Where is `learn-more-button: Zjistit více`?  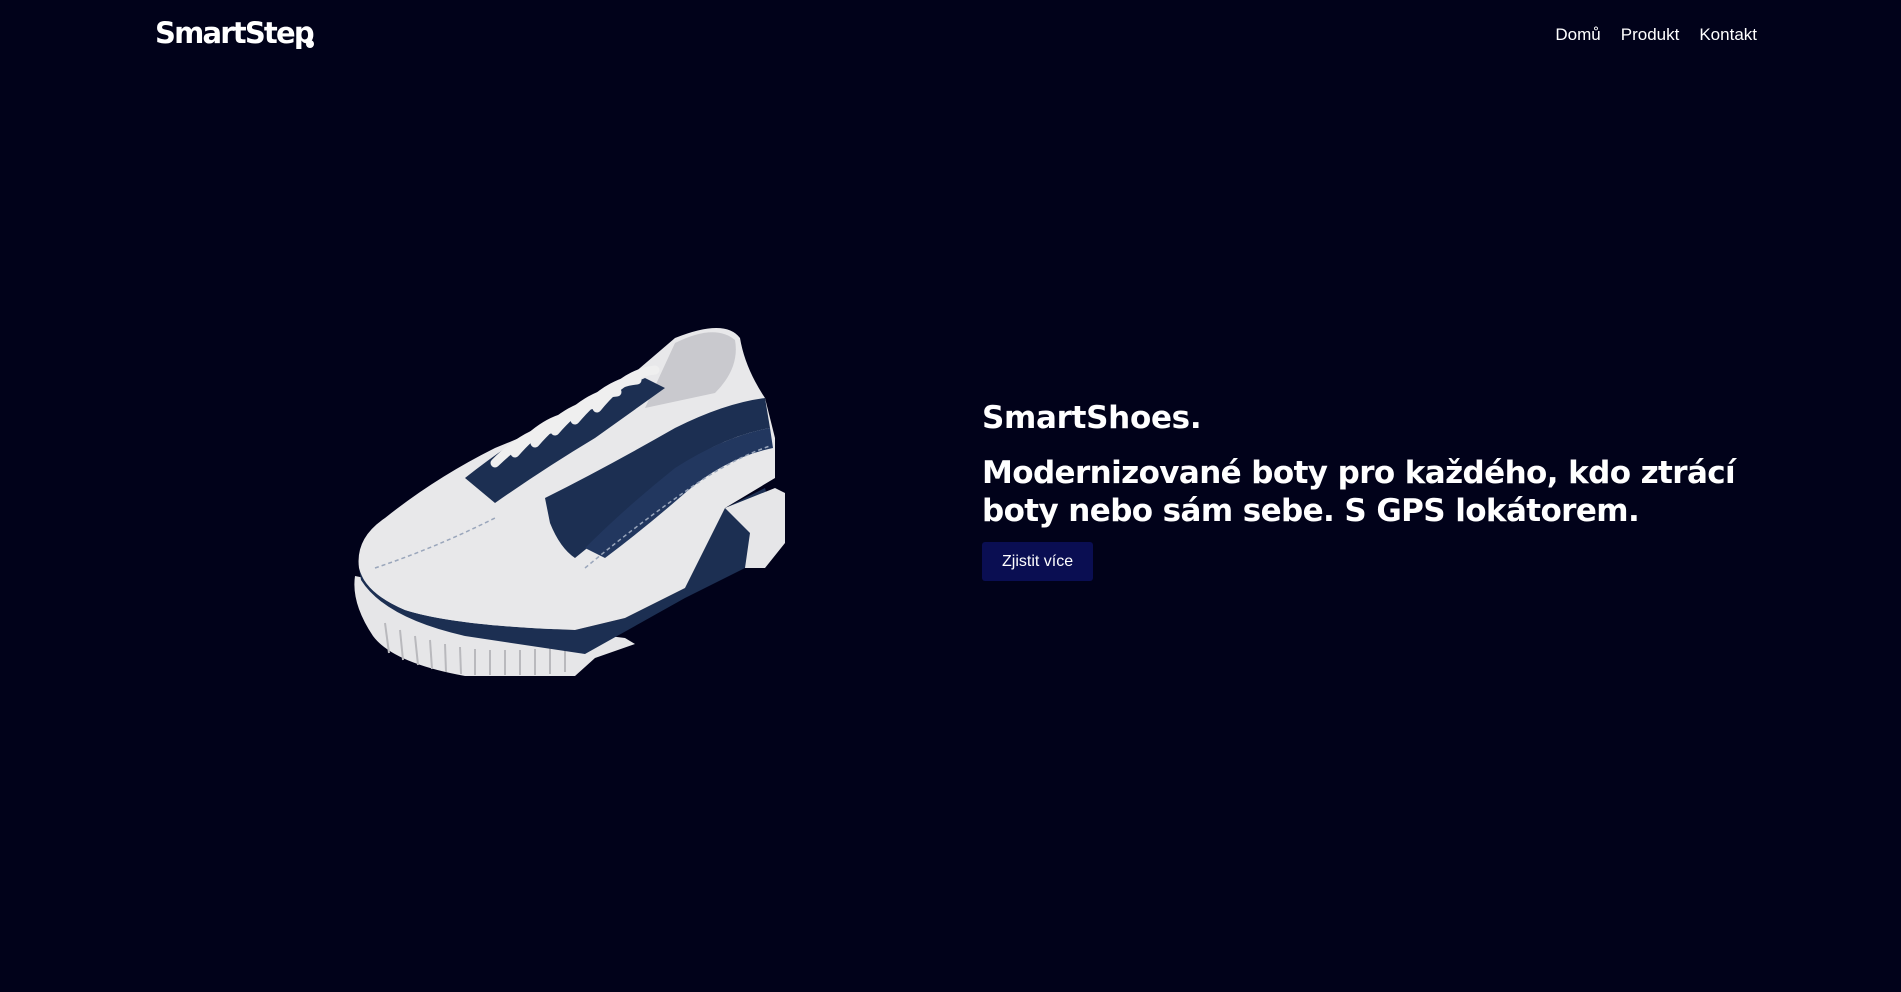
learn-more-button: Zjistit více is located at coordinates (1038, 561).